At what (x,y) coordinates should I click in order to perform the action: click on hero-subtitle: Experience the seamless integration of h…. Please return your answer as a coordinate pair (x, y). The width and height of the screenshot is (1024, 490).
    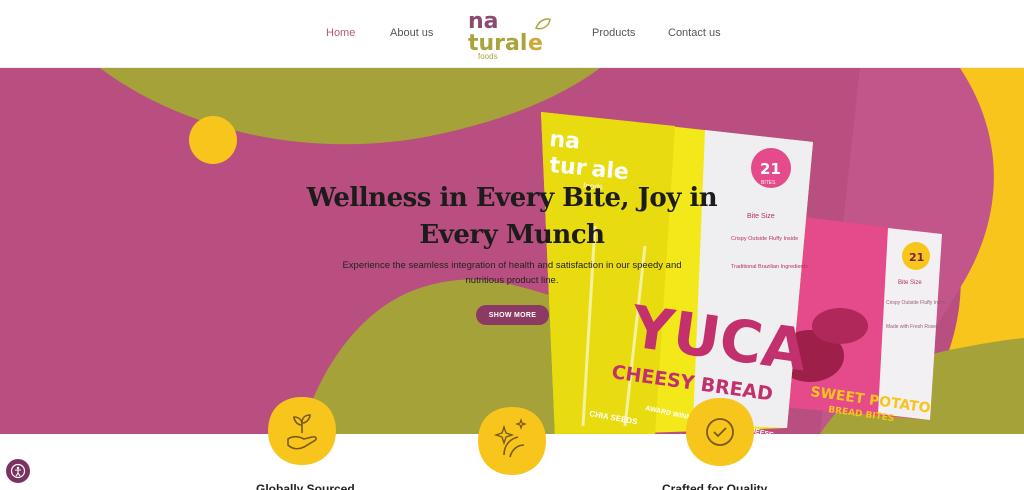
    Looking at the image, I should click on (512, 273).